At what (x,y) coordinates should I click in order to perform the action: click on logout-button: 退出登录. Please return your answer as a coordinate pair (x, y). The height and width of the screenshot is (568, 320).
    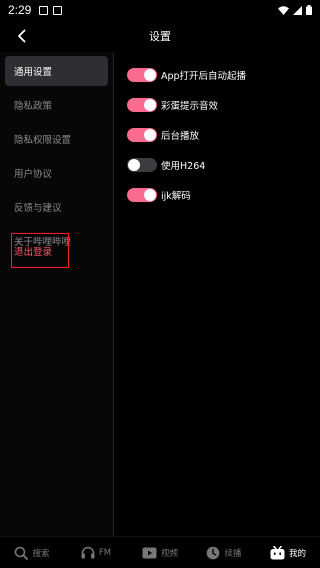
    Looking at the image, I should click on (40, 250).